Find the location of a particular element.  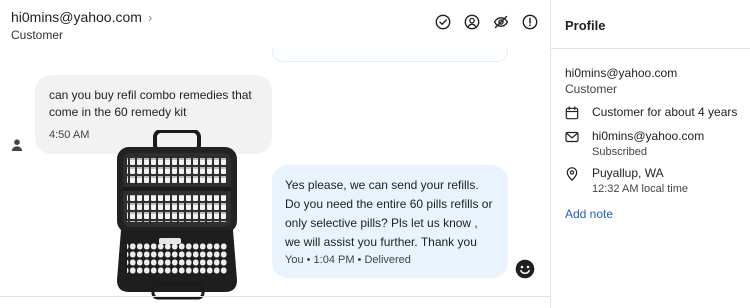

location-row: Puyallup, WA 12:32 AM local time is located at coordinates (626, 181).